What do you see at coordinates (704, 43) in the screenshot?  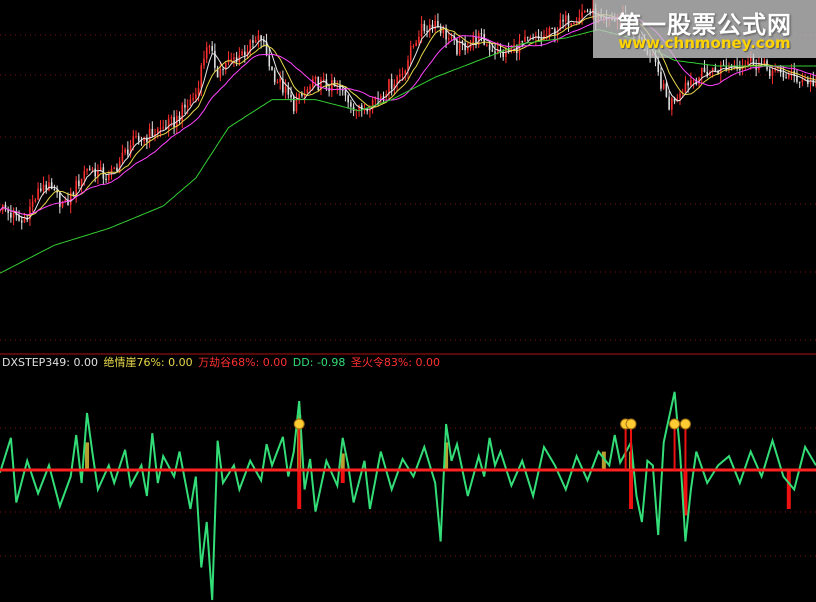 I see `watermark-url: www.chnmoney.com` at bounding box center [704, 43].